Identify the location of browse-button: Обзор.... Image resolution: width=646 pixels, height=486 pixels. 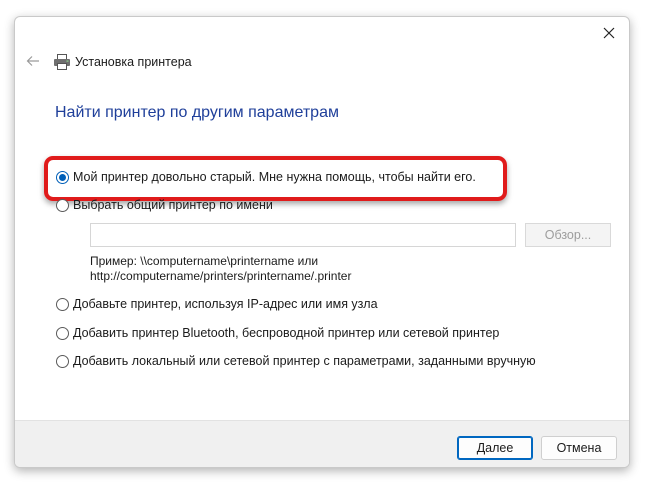
(568, 235).